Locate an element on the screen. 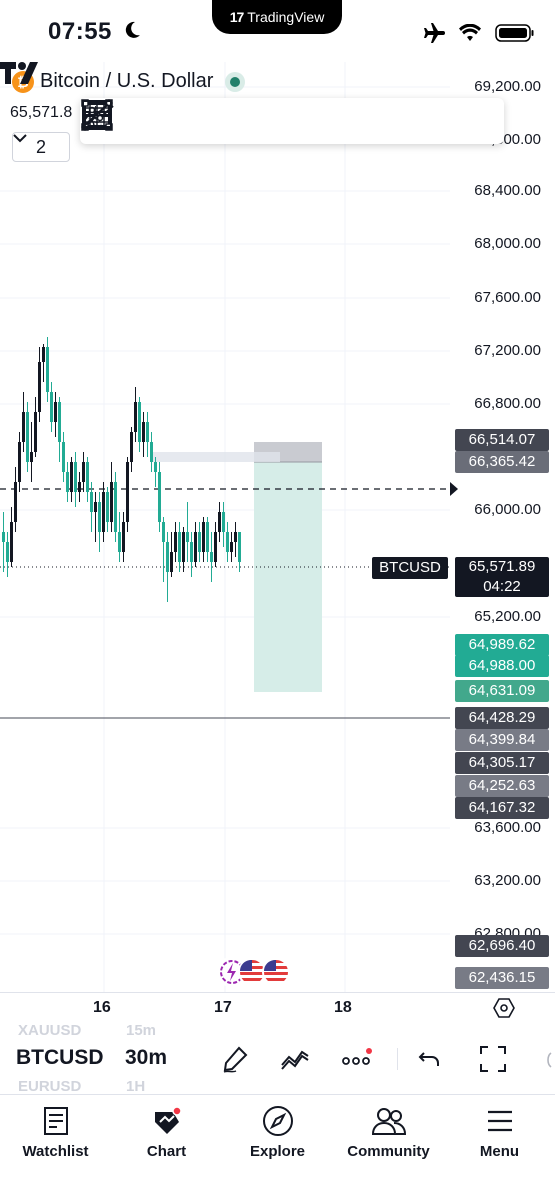 This screenshot has width=555, height=1200. status-icons is located at coordinates (478, 33).